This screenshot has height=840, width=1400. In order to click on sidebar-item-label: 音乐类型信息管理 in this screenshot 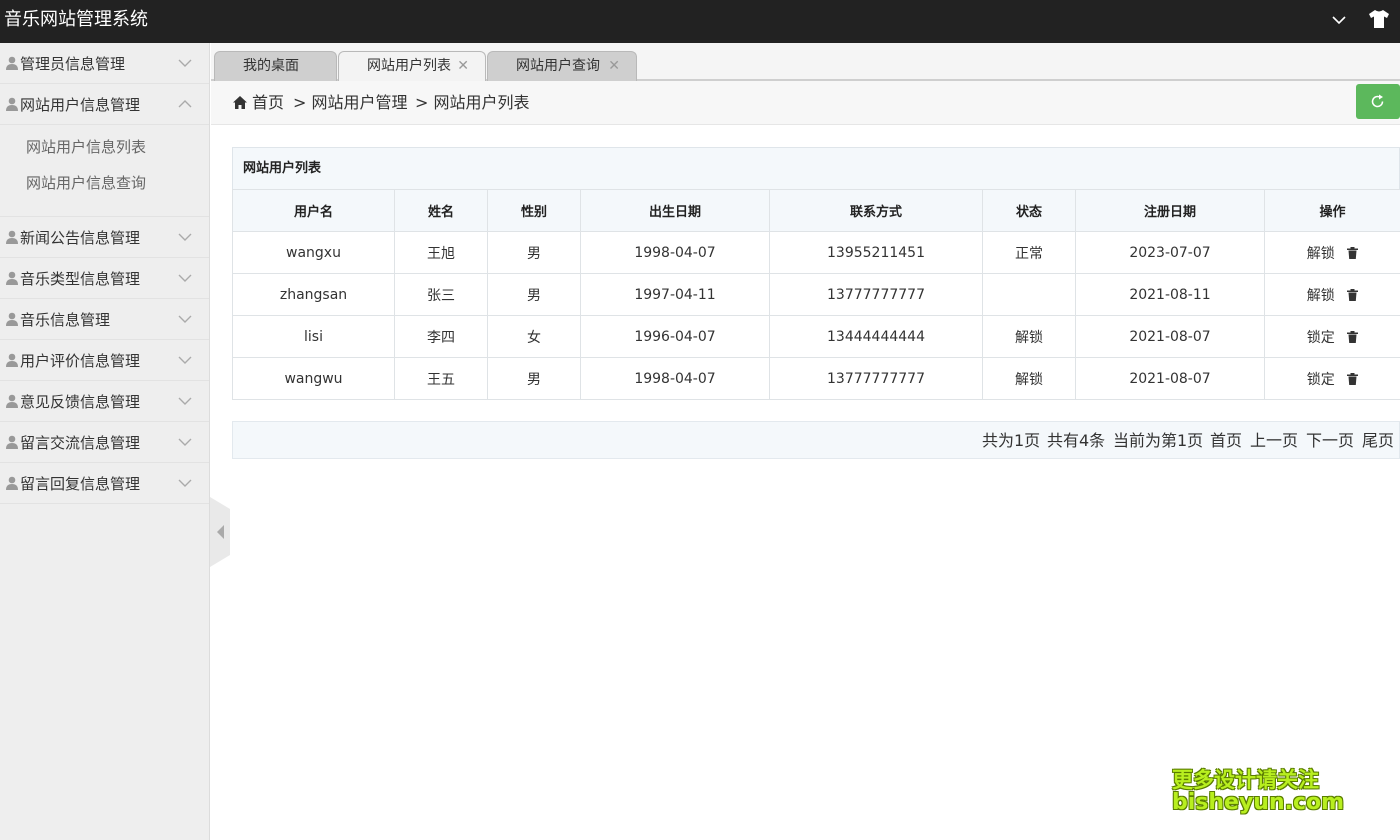, I will do `click(80, 279)`.